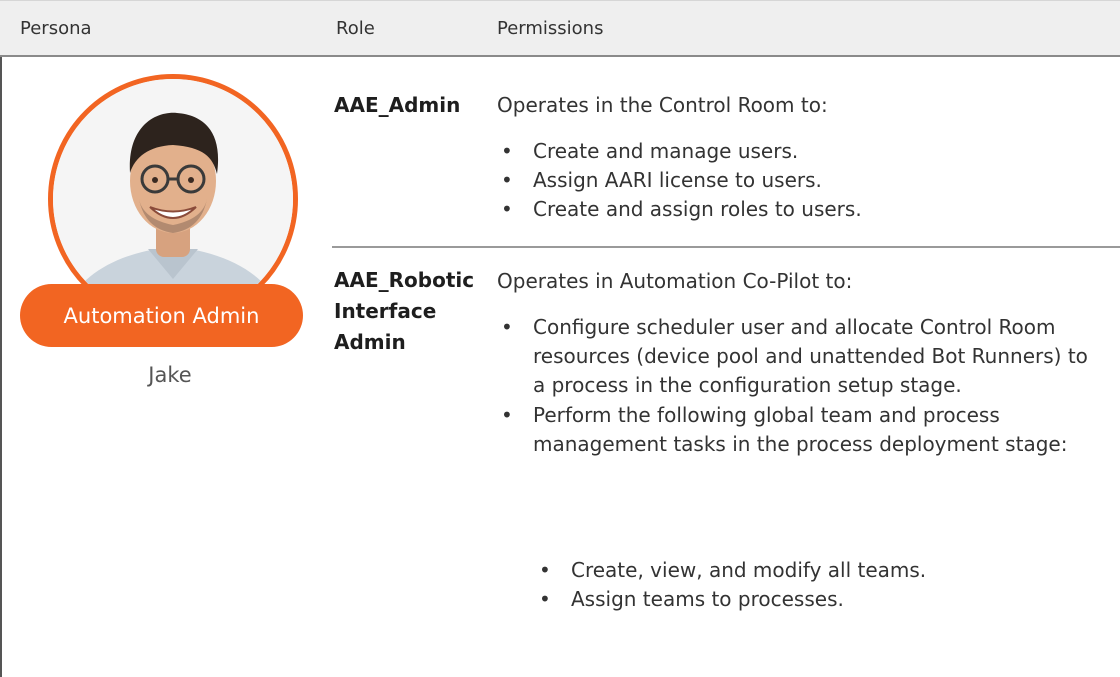 Image resolution: width=1120 pixels, height=677 pixels. I want to click on list-item: Create, view, and modify all teams., so click(815, 570).